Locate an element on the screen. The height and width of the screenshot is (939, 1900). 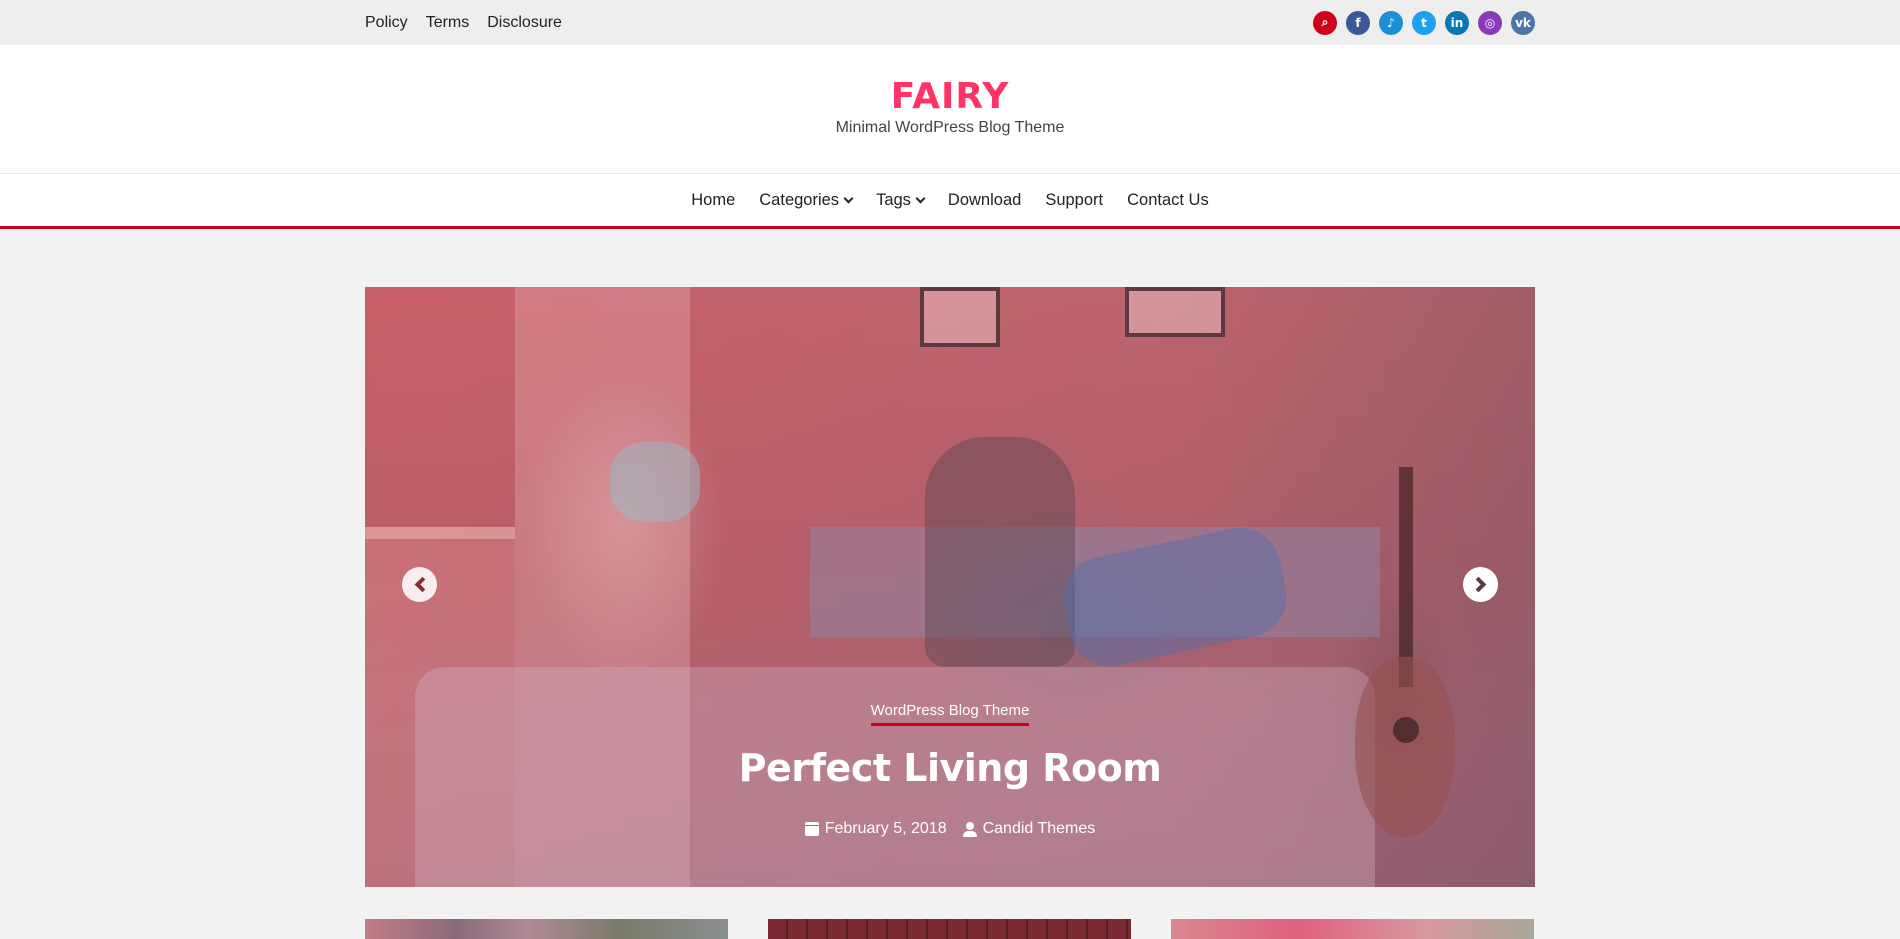
user-icon is located at coordinates (969, 829).